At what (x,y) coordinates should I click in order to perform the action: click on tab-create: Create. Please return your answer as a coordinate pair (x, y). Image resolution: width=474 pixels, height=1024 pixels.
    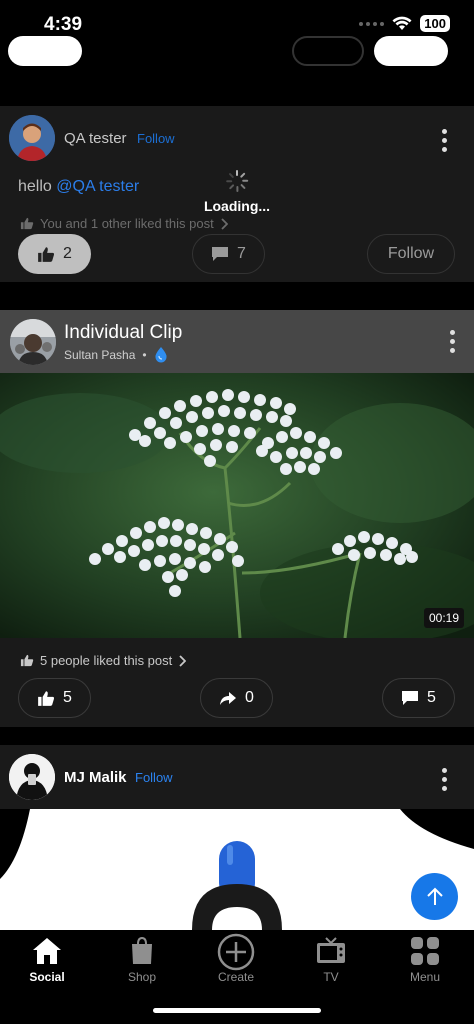
    Looking at the image, I should click on (236, 958).